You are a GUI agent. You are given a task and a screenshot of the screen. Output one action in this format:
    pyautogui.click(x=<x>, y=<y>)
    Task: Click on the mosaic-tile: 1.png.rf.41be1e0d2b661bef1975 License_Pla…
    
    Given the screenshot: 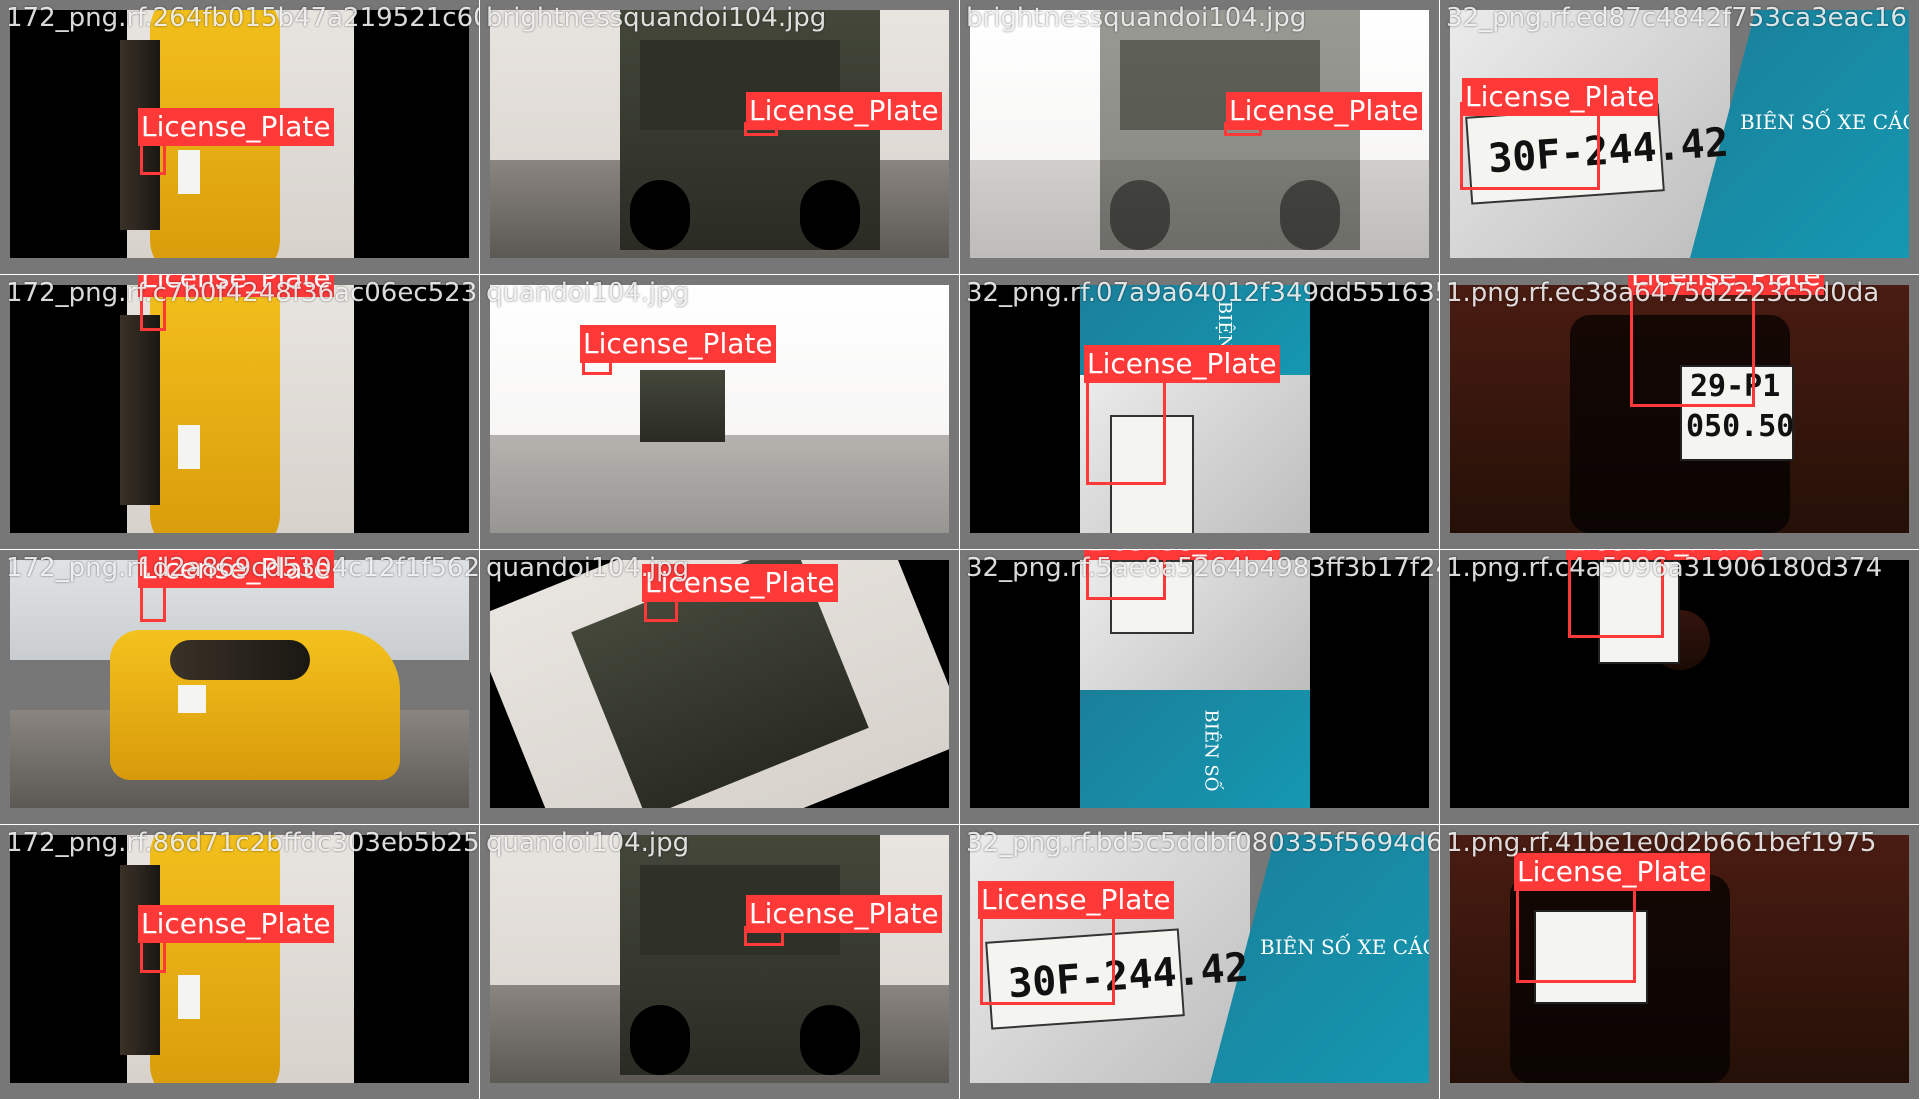 What is the action you would take?
    pyautogui.click(x=1679, y=962)
    